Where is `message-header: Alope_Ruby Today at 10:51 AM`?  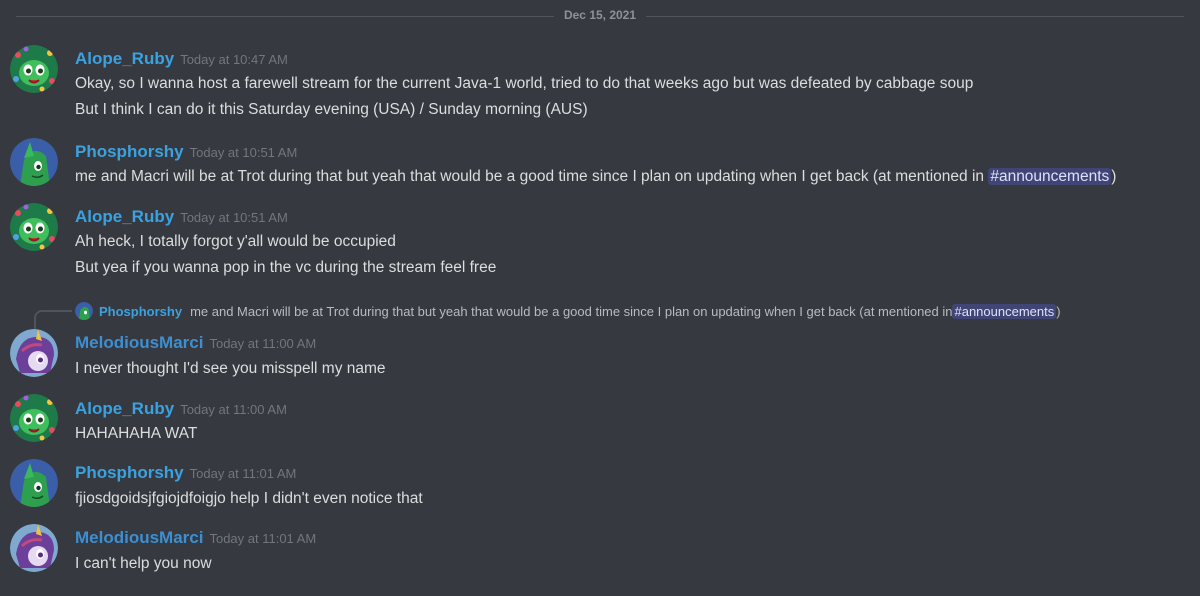
message-header: Alope_Ruby Today at 10:51 AM is located at coordinates (181, 217).